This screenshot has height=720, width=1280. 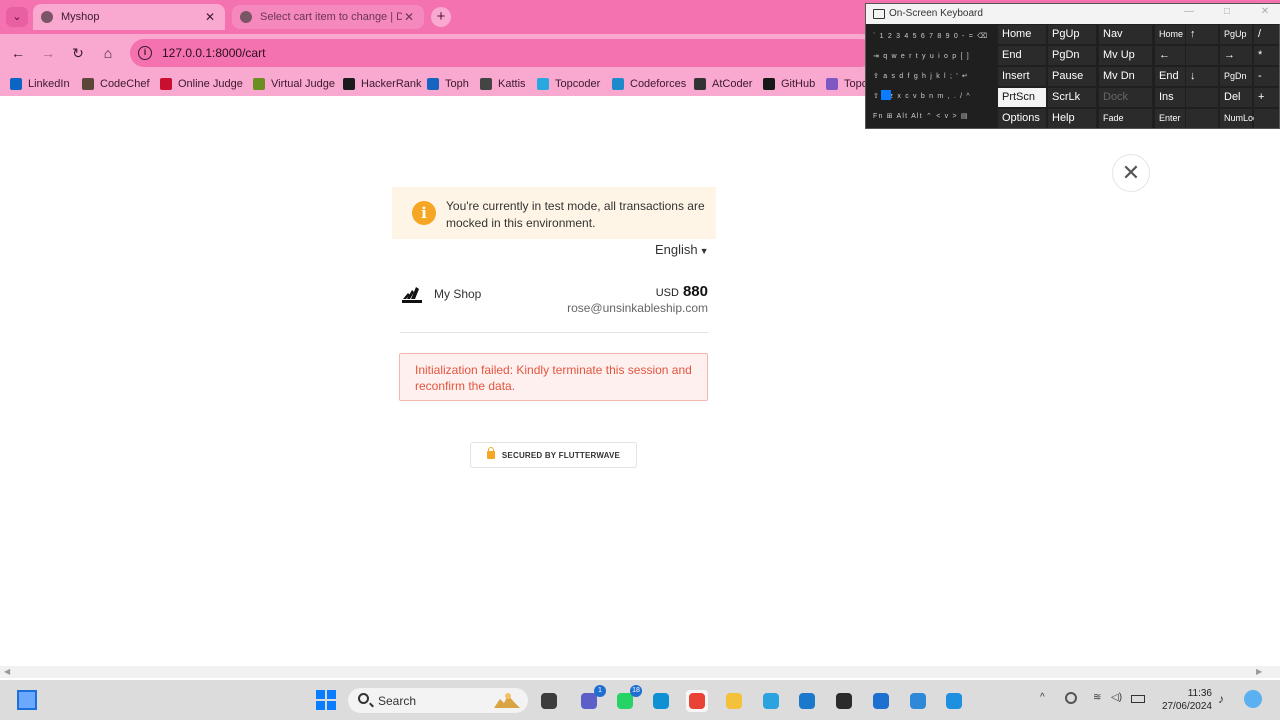 I want to click on copilot-icon, so click(x=1253, y=699).